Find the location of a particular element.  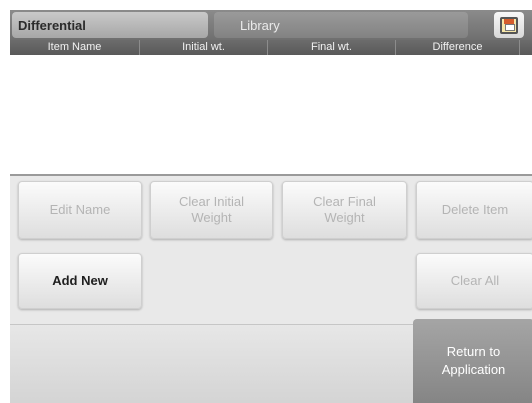

tab-library: Library is located at coordinates (341, 25).